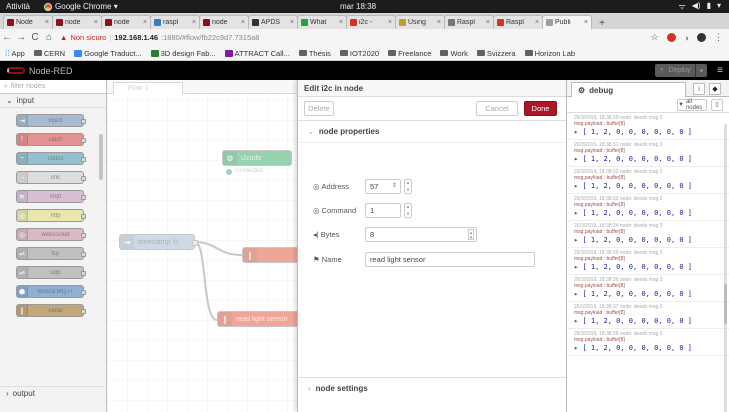  Describe the element at coordinates (567, 22) in the screenshot. I see `browser-tab: Publi ×` at that location.